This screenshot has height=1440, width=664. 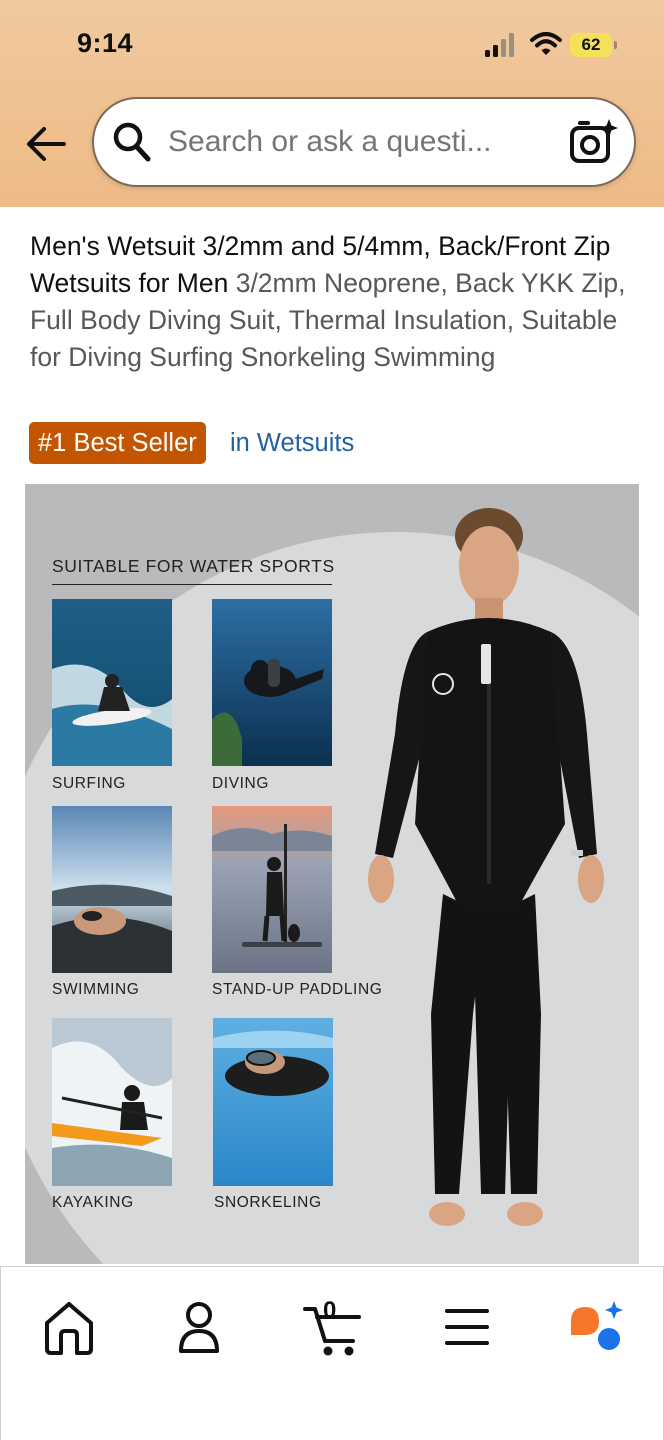 I want to click on sport-label-swimming: SWIMMING, so click(x=96, y=989).